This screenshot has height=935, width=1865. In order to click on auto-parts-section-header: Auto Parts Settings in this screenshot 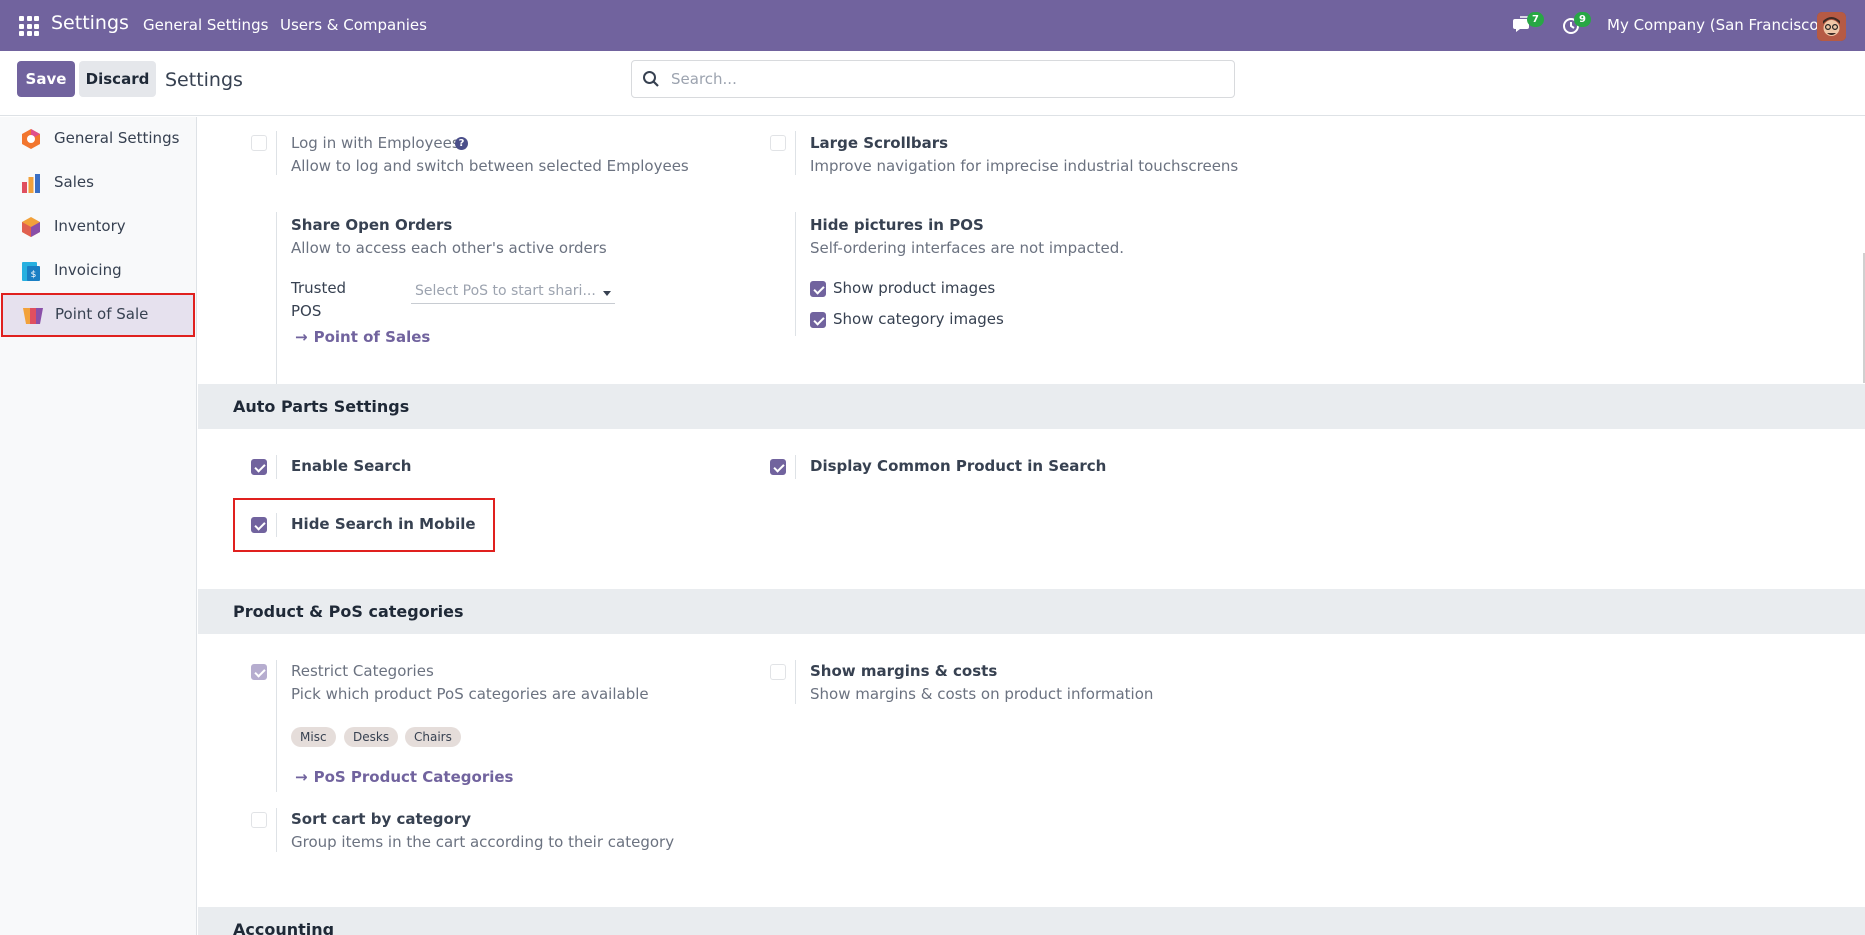, I will do `click(1031, 406)`.